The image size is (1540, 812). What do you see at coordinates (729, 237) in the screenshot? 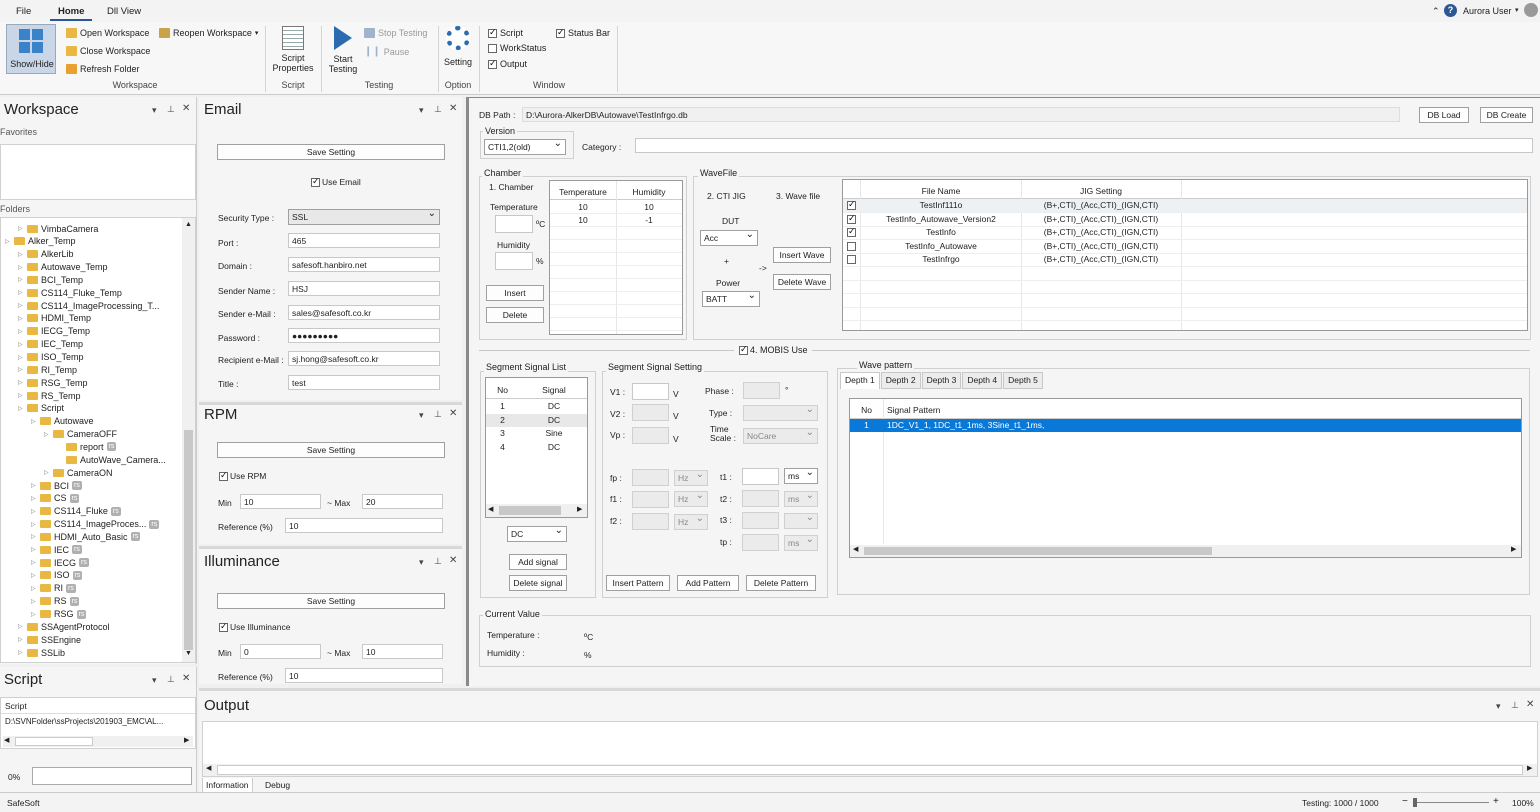
I see `dut-select: Acc` at bounding box center [729, 237].